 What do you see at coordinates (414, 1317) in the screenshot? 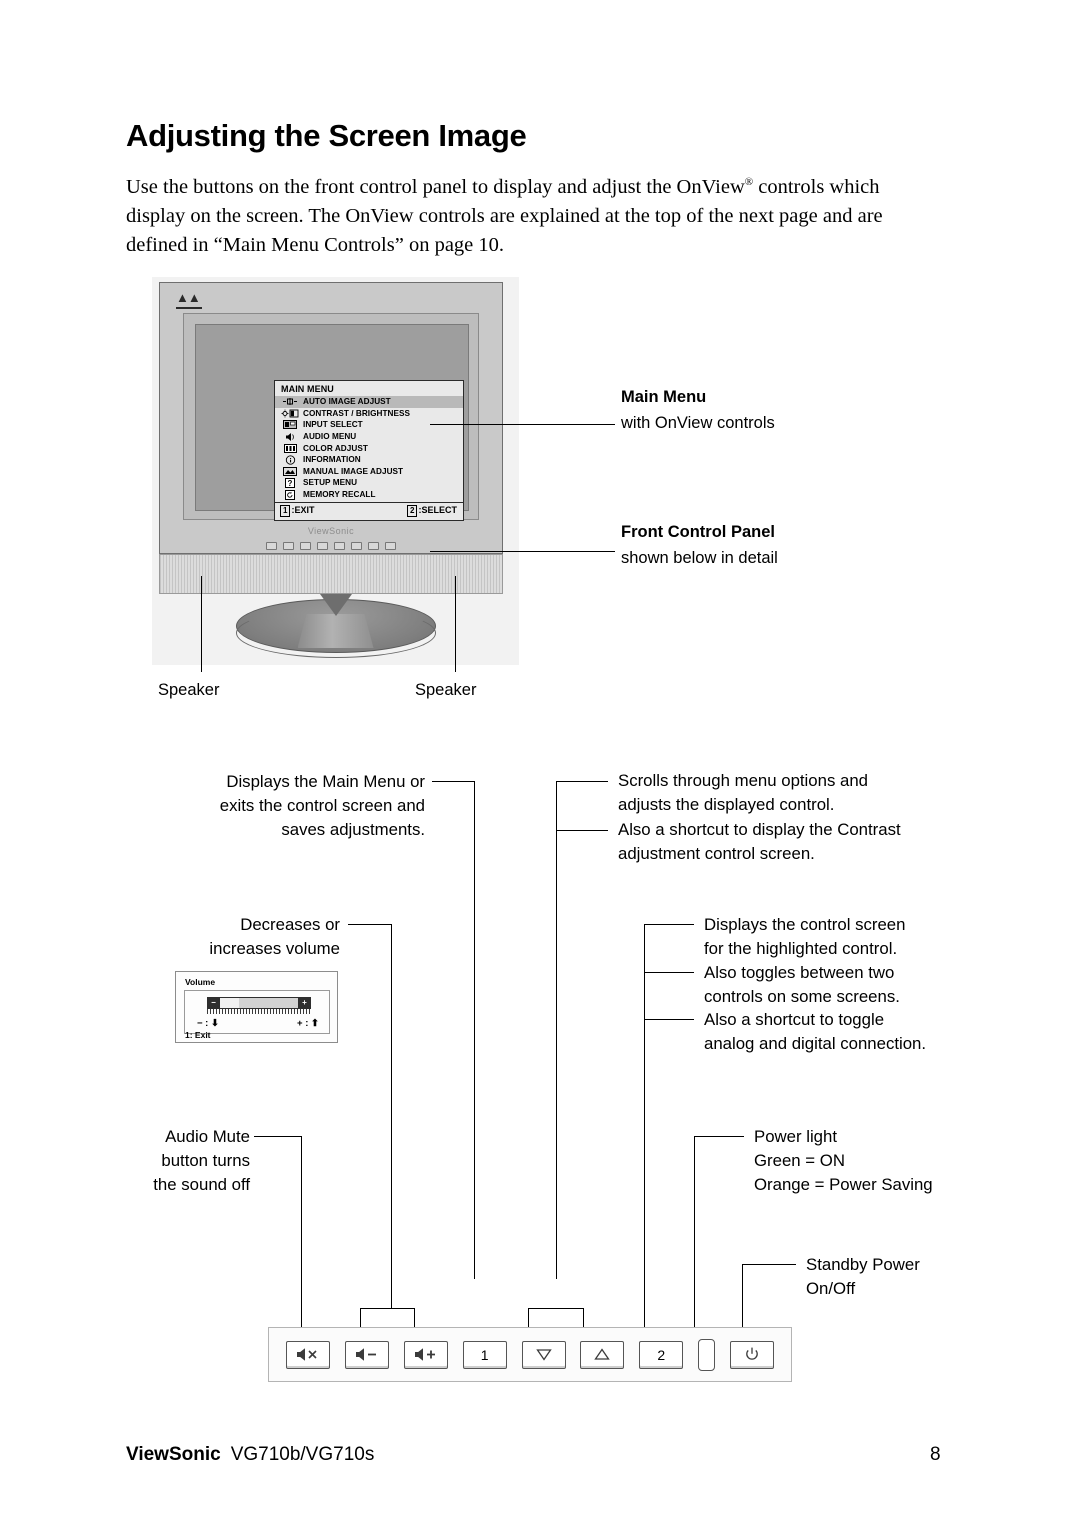
I see `leader-line-volume-bracket-right` at bounding box center [414, 1317].